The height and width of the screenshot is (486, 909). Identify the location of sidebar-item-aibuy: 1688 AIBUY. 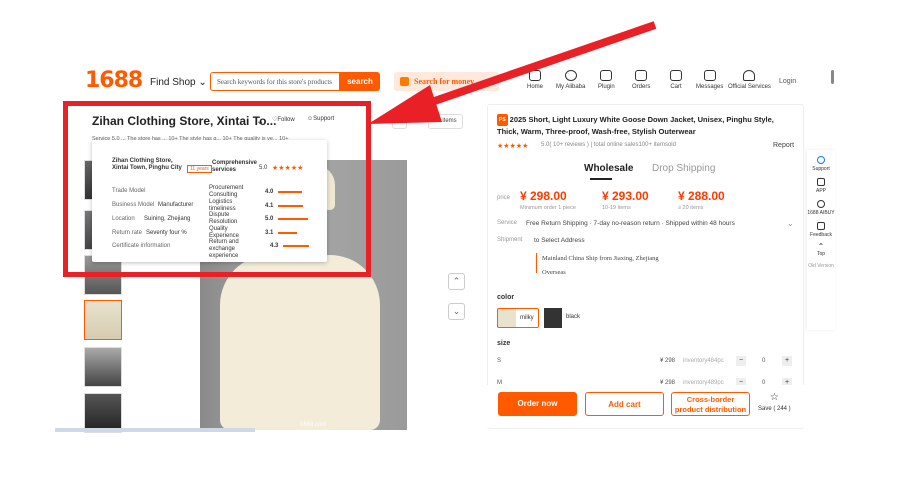
(821, 208).